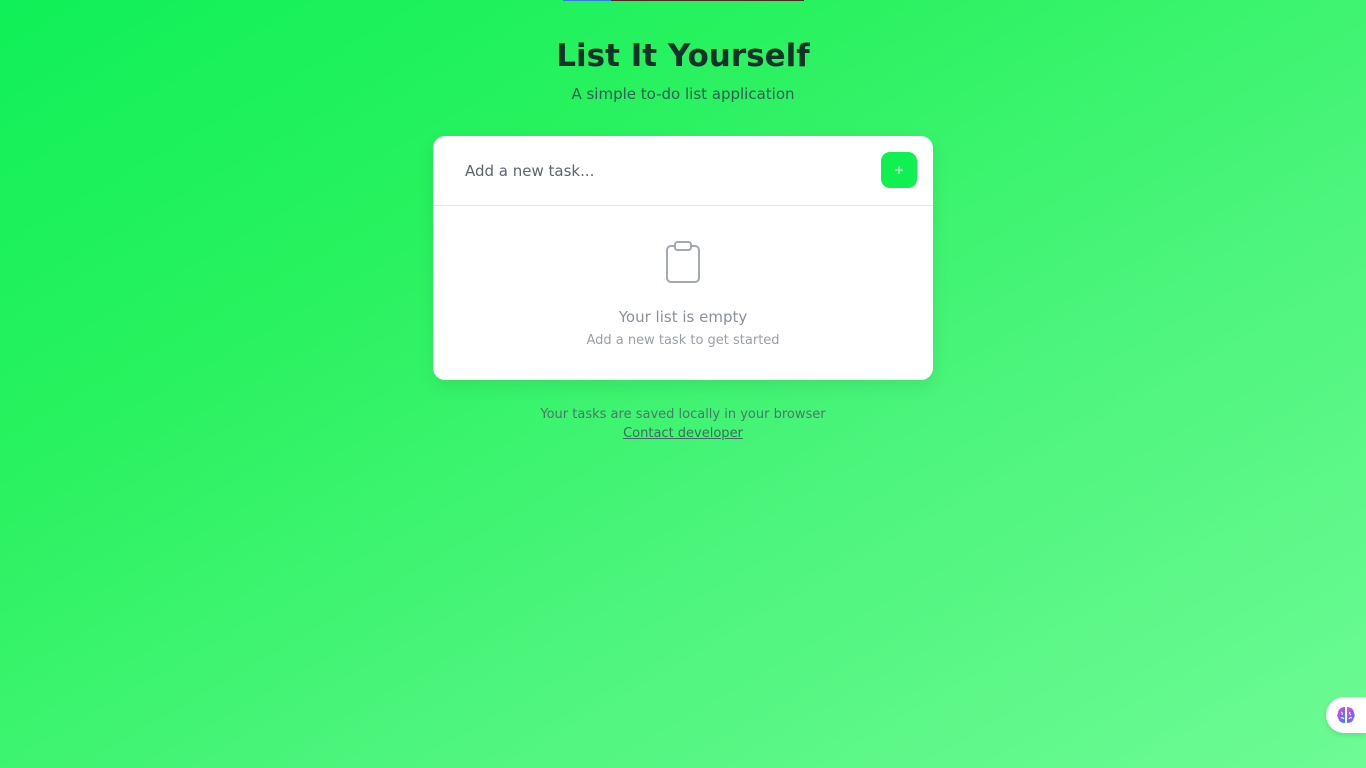  Describe the element at coordinates (899, 170) in the screenshot. I see `add-task-button: +` at that location.